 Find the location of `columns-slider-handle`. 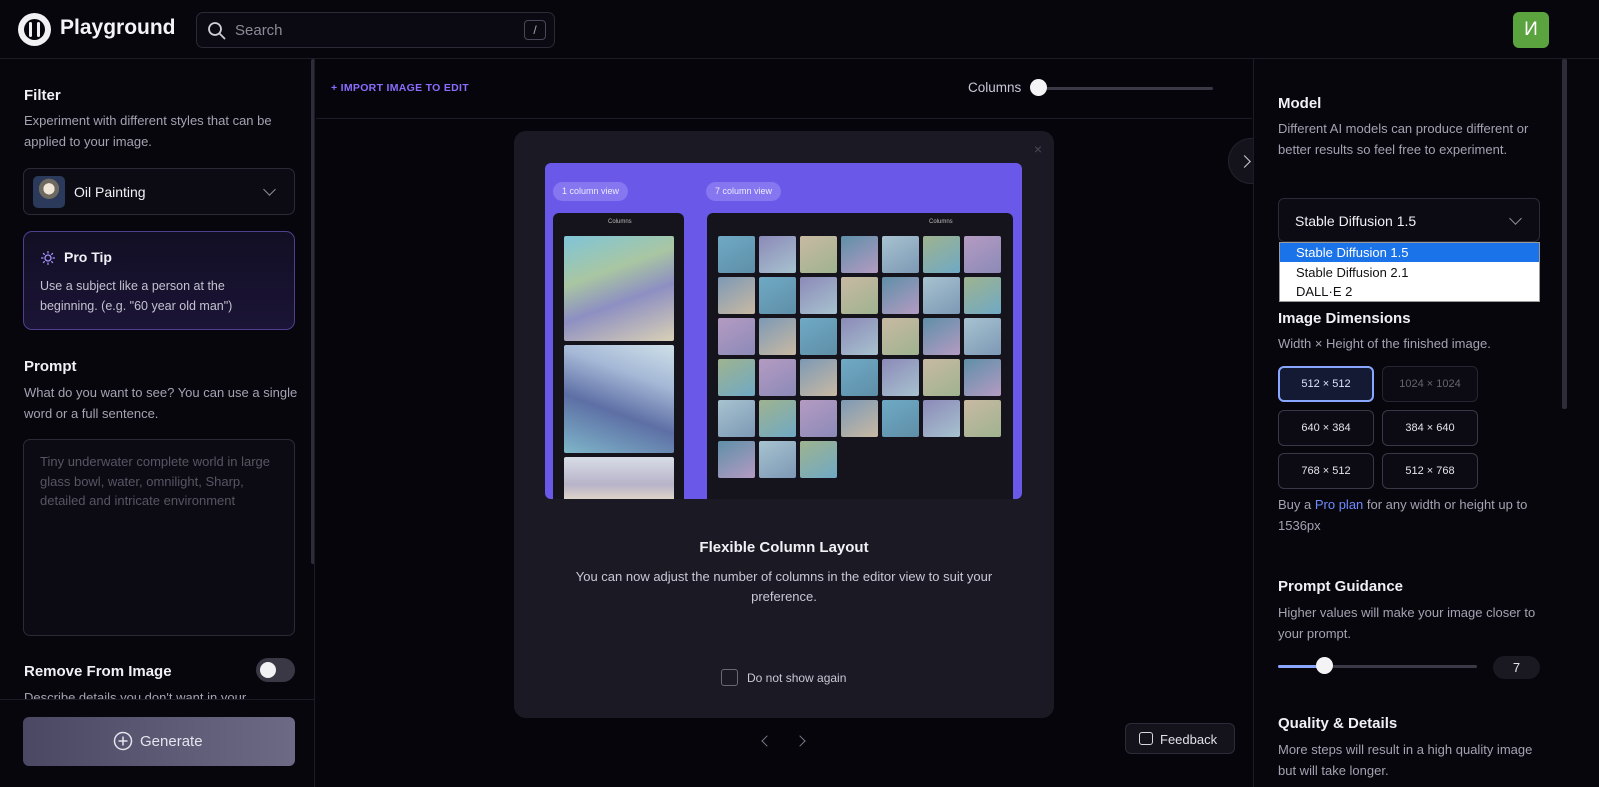

columns-slider-handle is located at coordinates (1038, 87).